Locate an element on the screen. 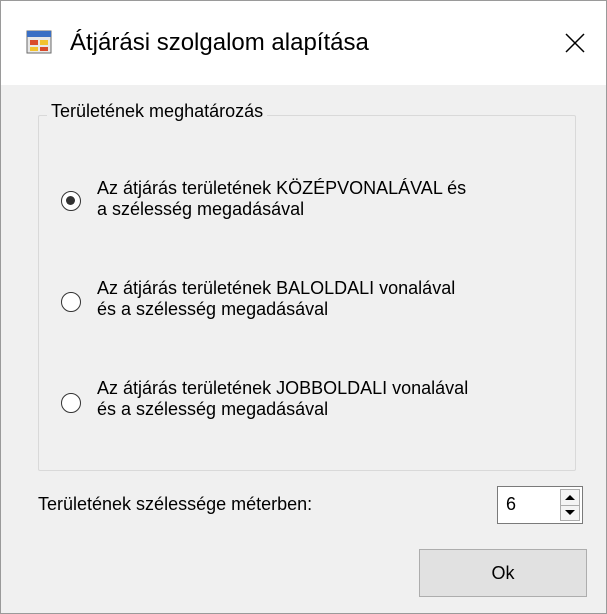 Image resolution: width=607 pixels, height=614 pixels. width-label: Területének szélessége méterben: is located at coordinates (175, 504).